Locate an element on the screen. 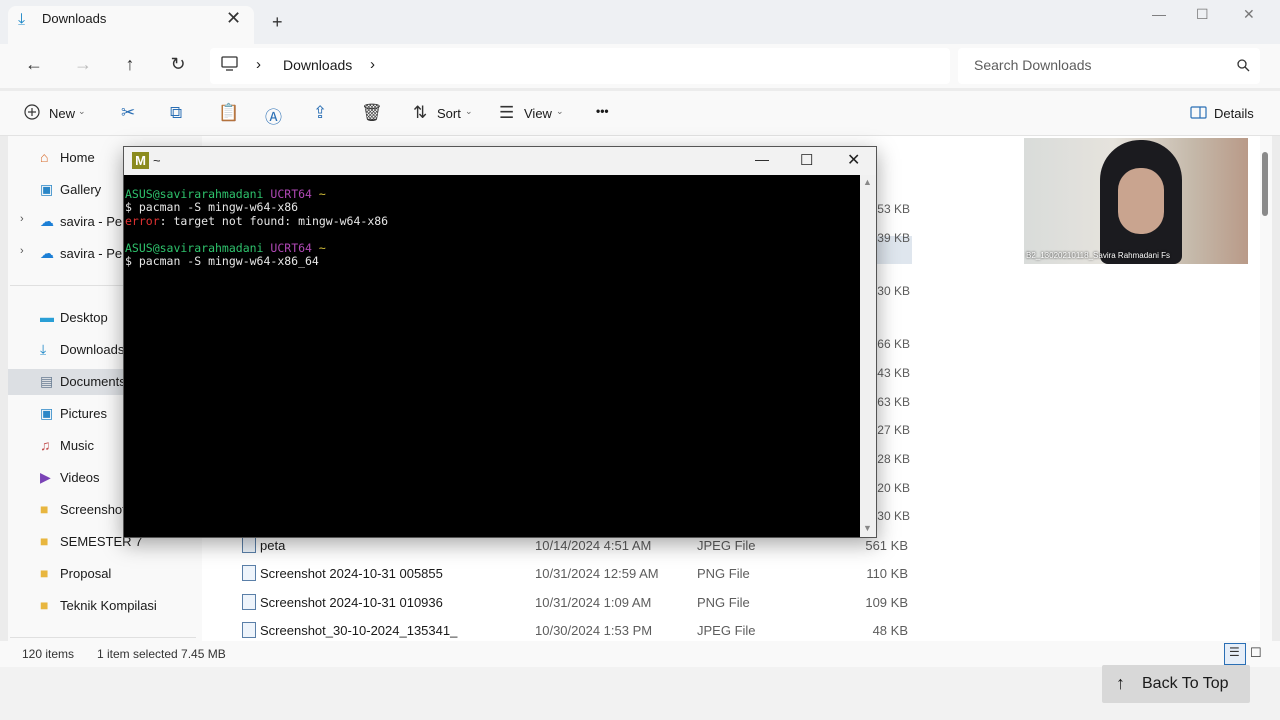 The image size is (1280, 720). selection-info: 1 item selected 7.45 MB is located at coordinates (161, 654).